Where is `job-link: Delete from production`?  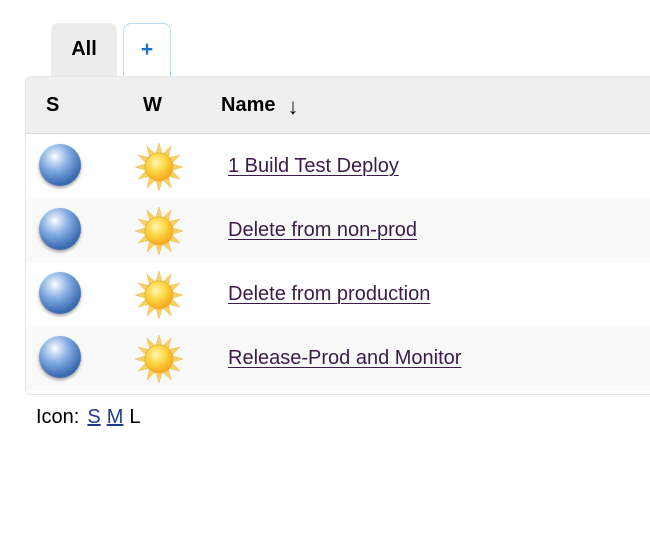
job-link: Delete from production is located at coordinates (329, 294).